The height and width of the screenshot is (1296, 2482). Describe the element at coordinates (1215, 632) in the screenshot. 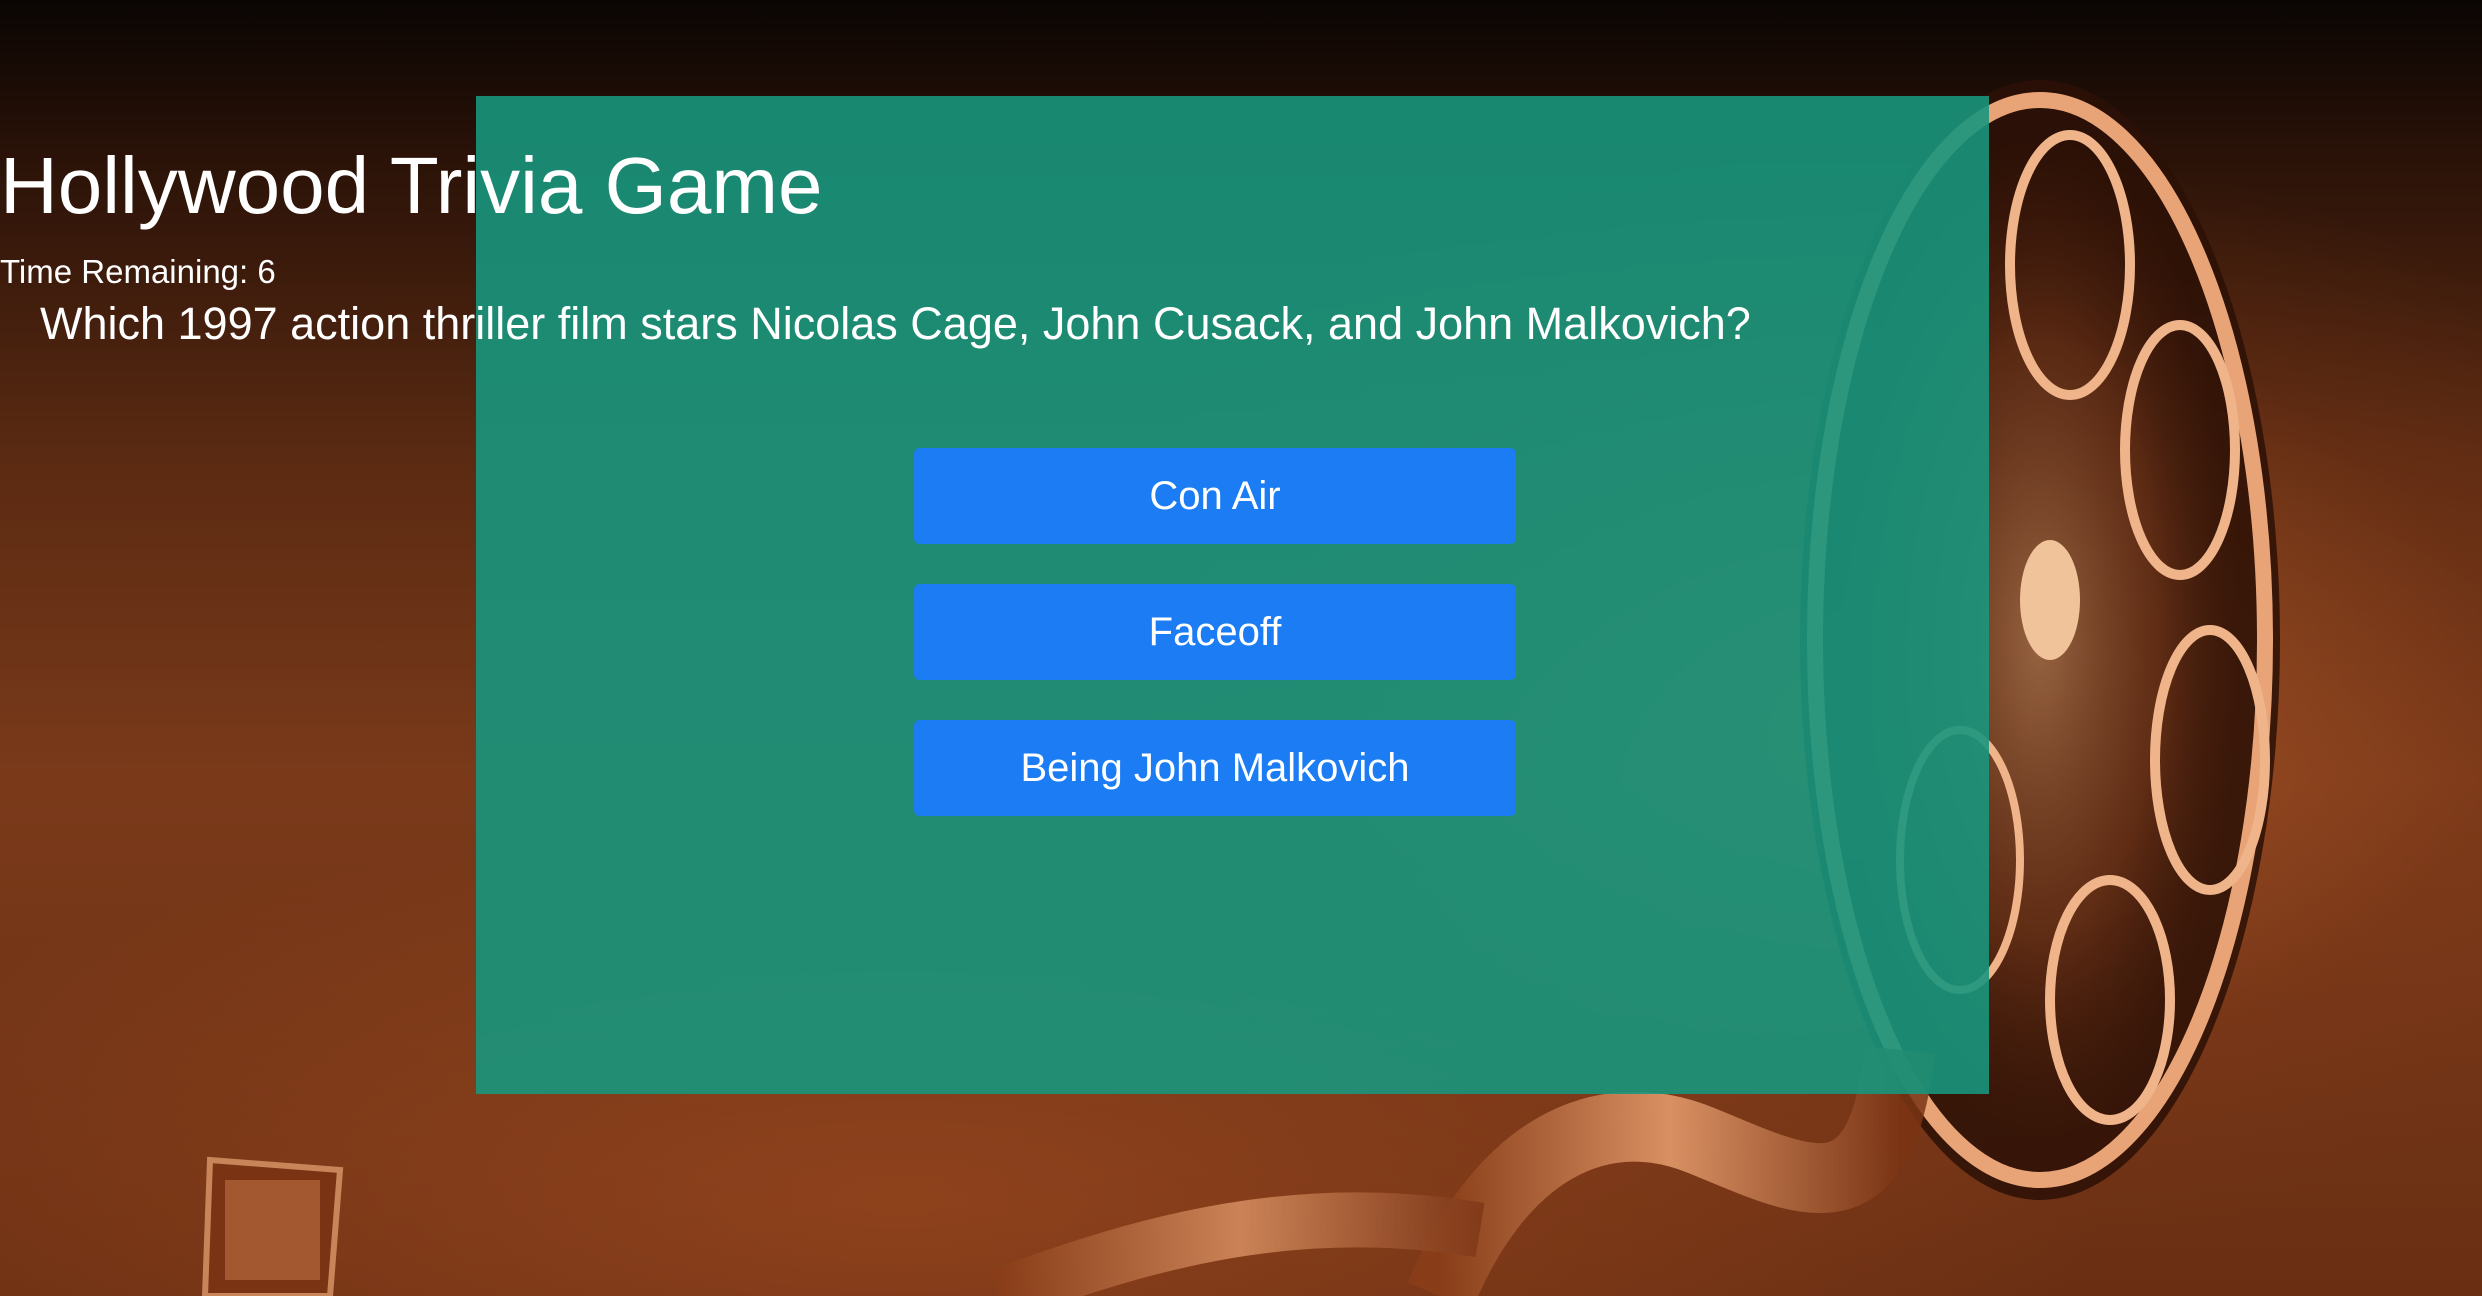

I see `answer-button-faceoff: Faceoff` at that location.